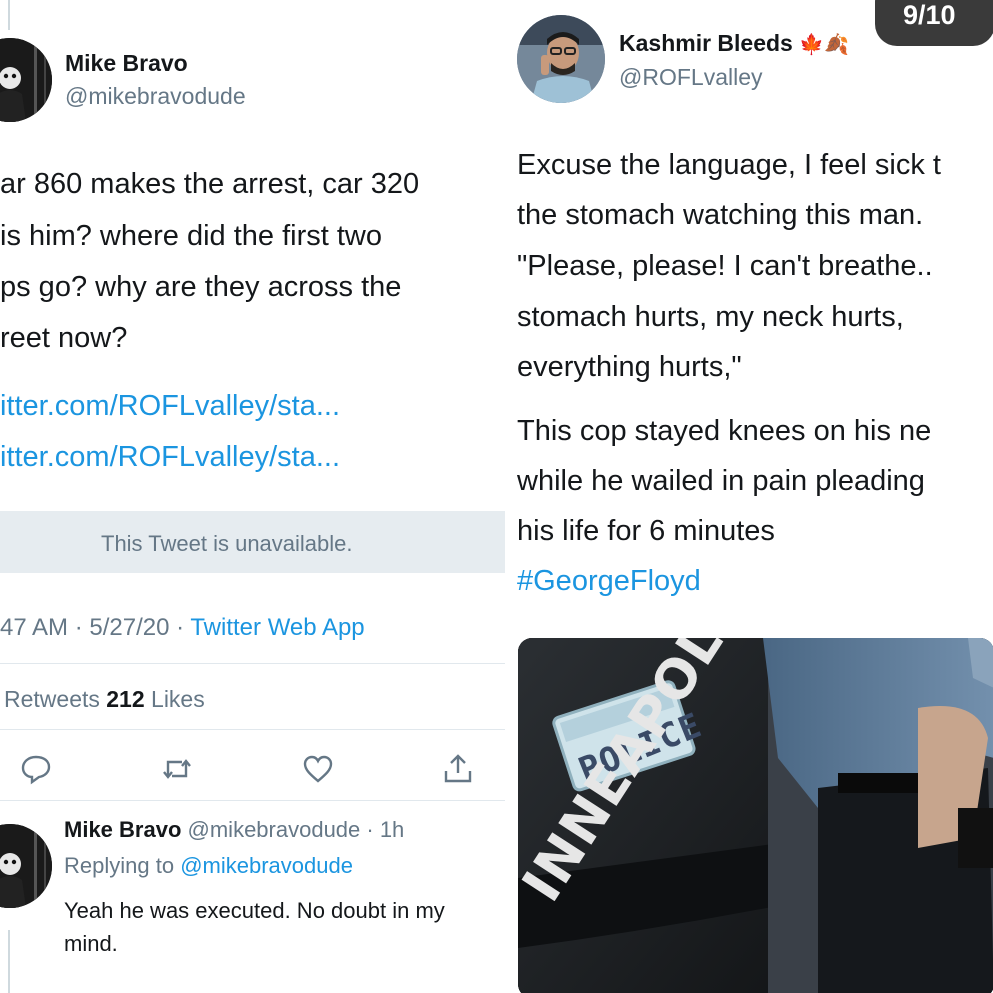  I want to click on tweet-body-line: is him? where did the first two, so click(191, 236).